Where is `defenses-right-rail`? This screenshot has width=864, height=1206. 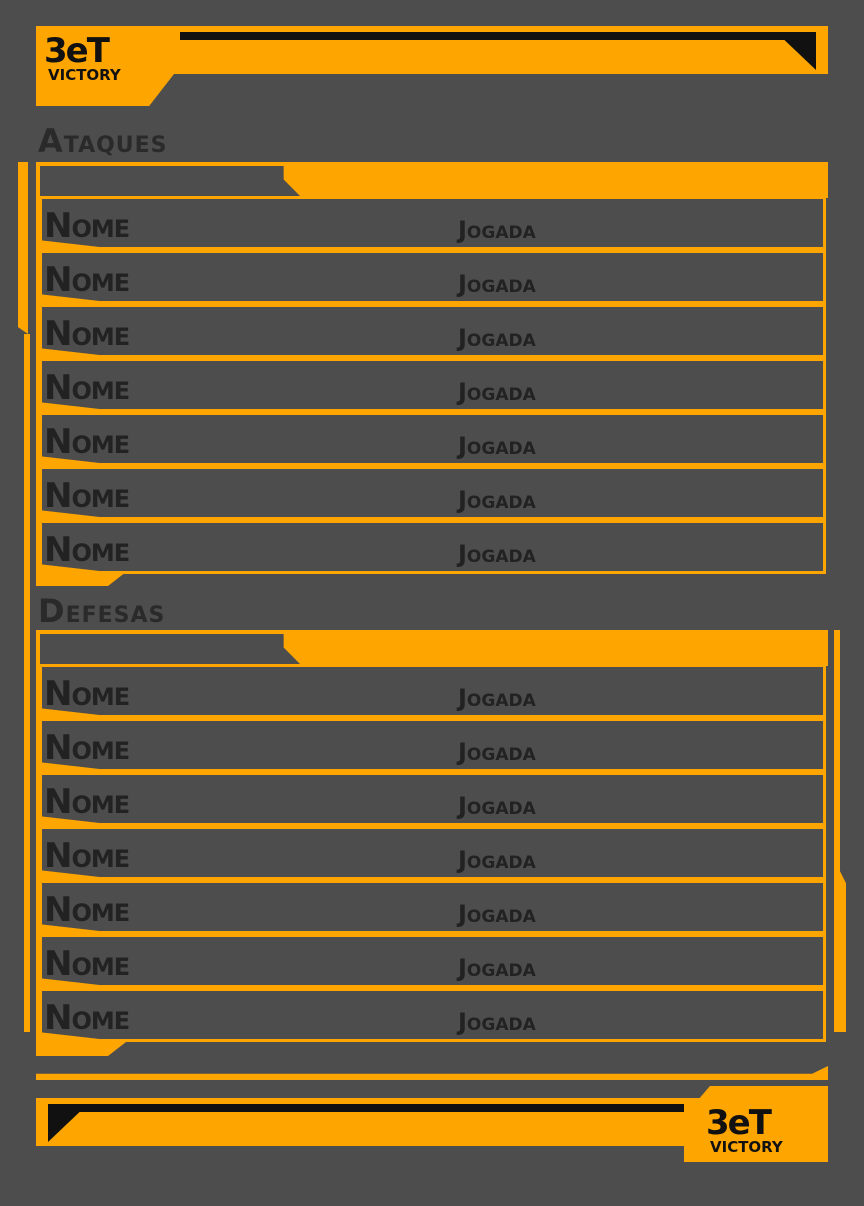 defenses-right-rail is located at coordinates (840, 831).